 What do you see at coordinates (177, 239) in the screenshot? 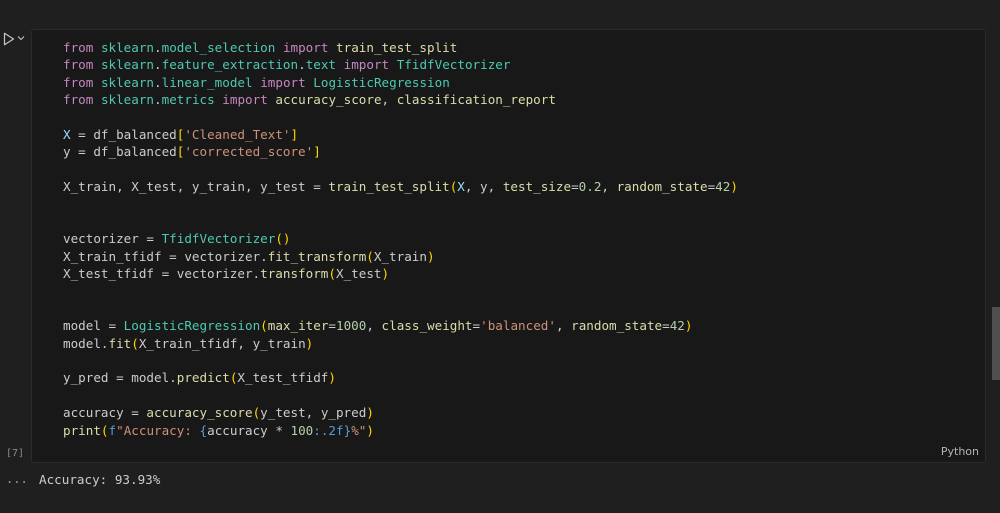
I see `code-line: vectorizer = TfidfVectorizer()` at bounding box center [177, 239].